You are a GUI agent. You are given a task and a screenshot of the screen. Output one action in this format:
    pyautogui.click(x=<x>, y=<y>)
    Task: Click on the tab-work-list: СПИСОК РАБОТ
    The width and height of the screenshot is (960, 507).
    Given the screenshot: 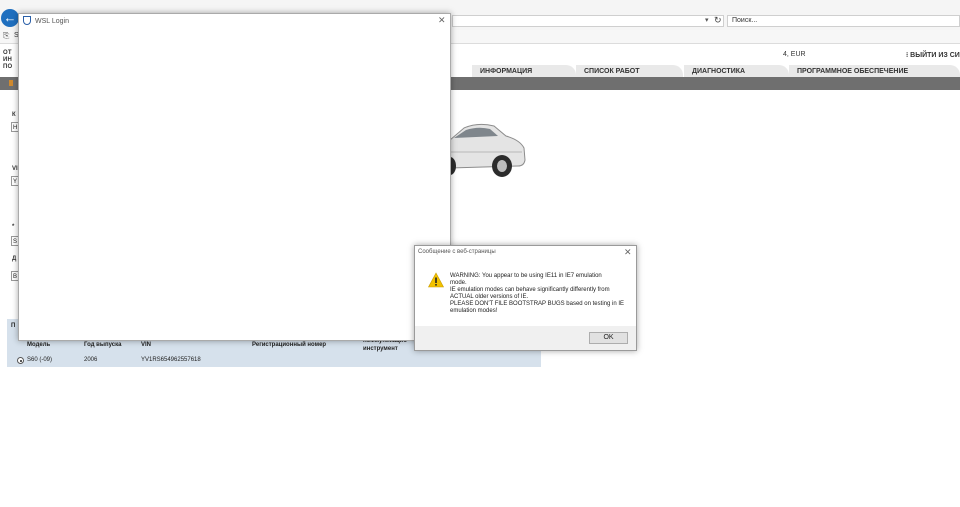 What is the action you would take?
    pyautogui.click(x=629, y=71)
    